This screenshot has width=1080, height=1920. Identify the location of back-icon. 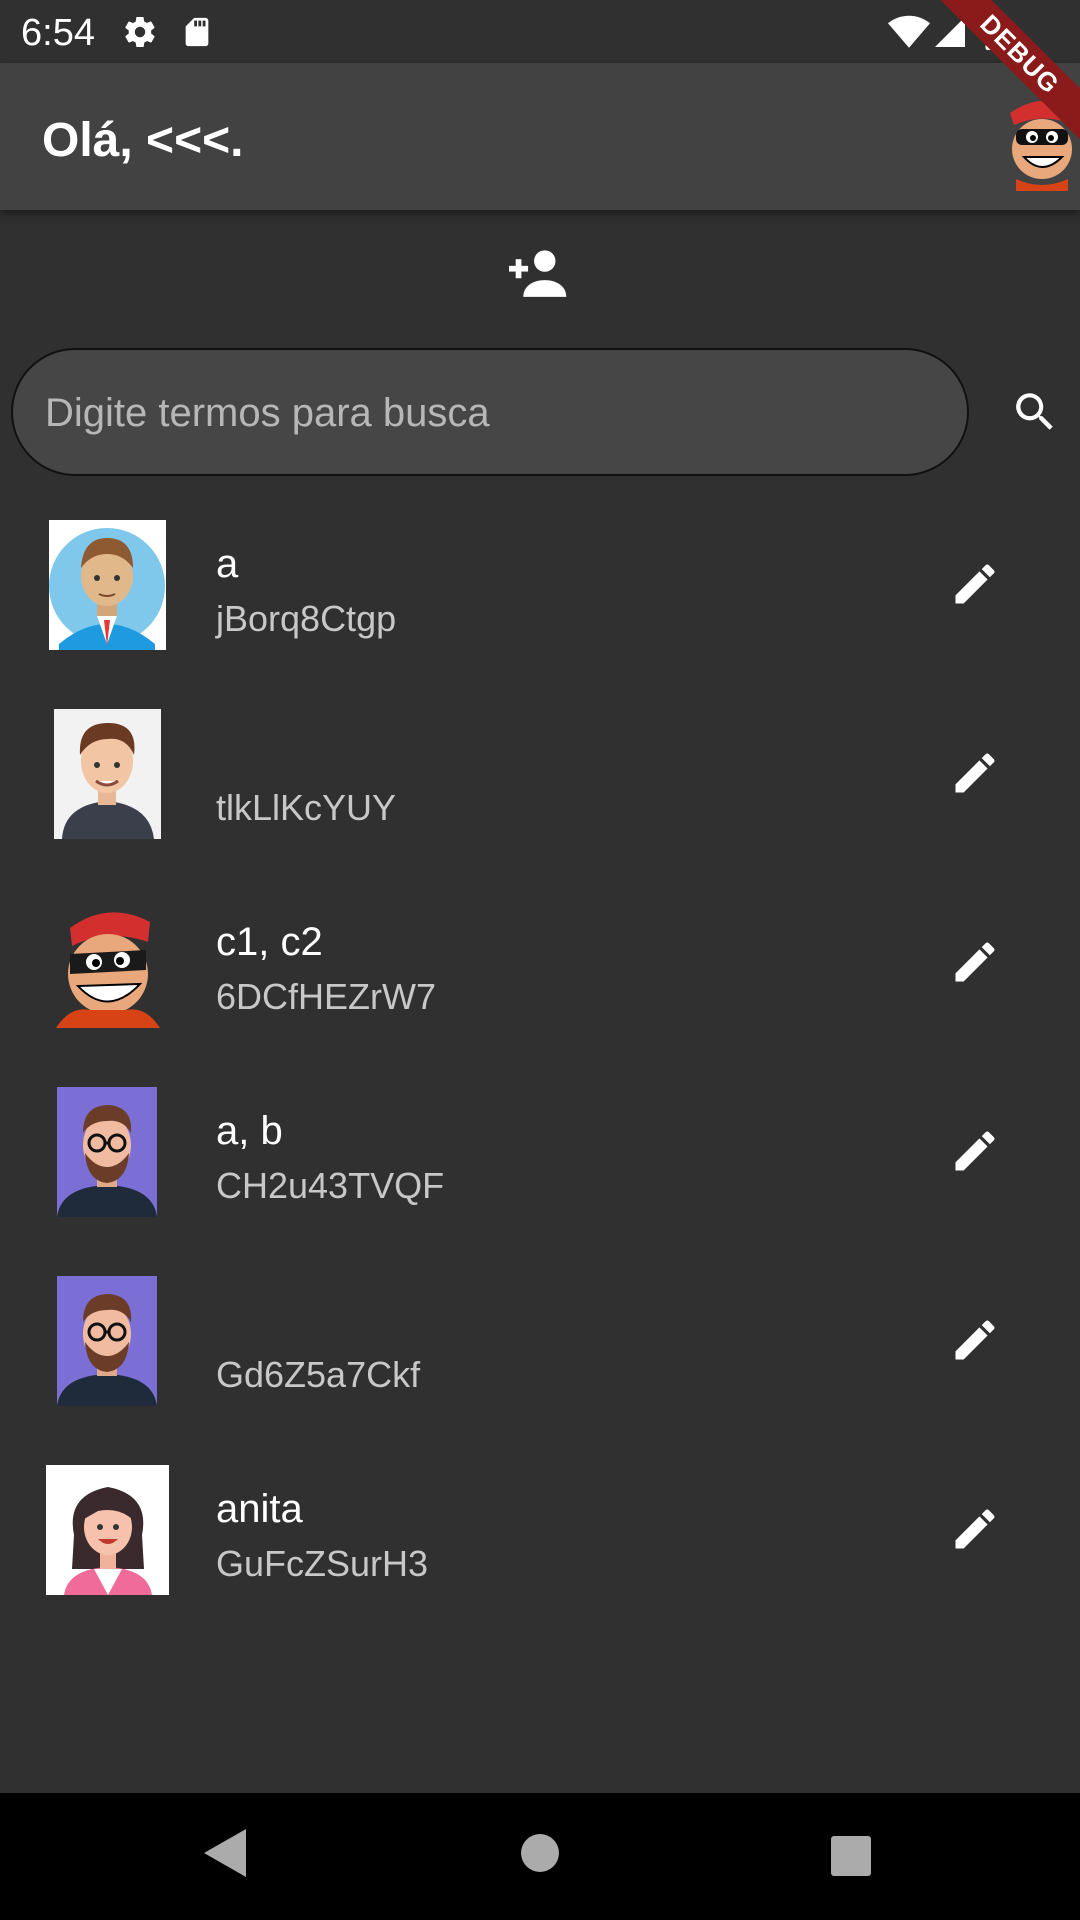
(225, 1855).